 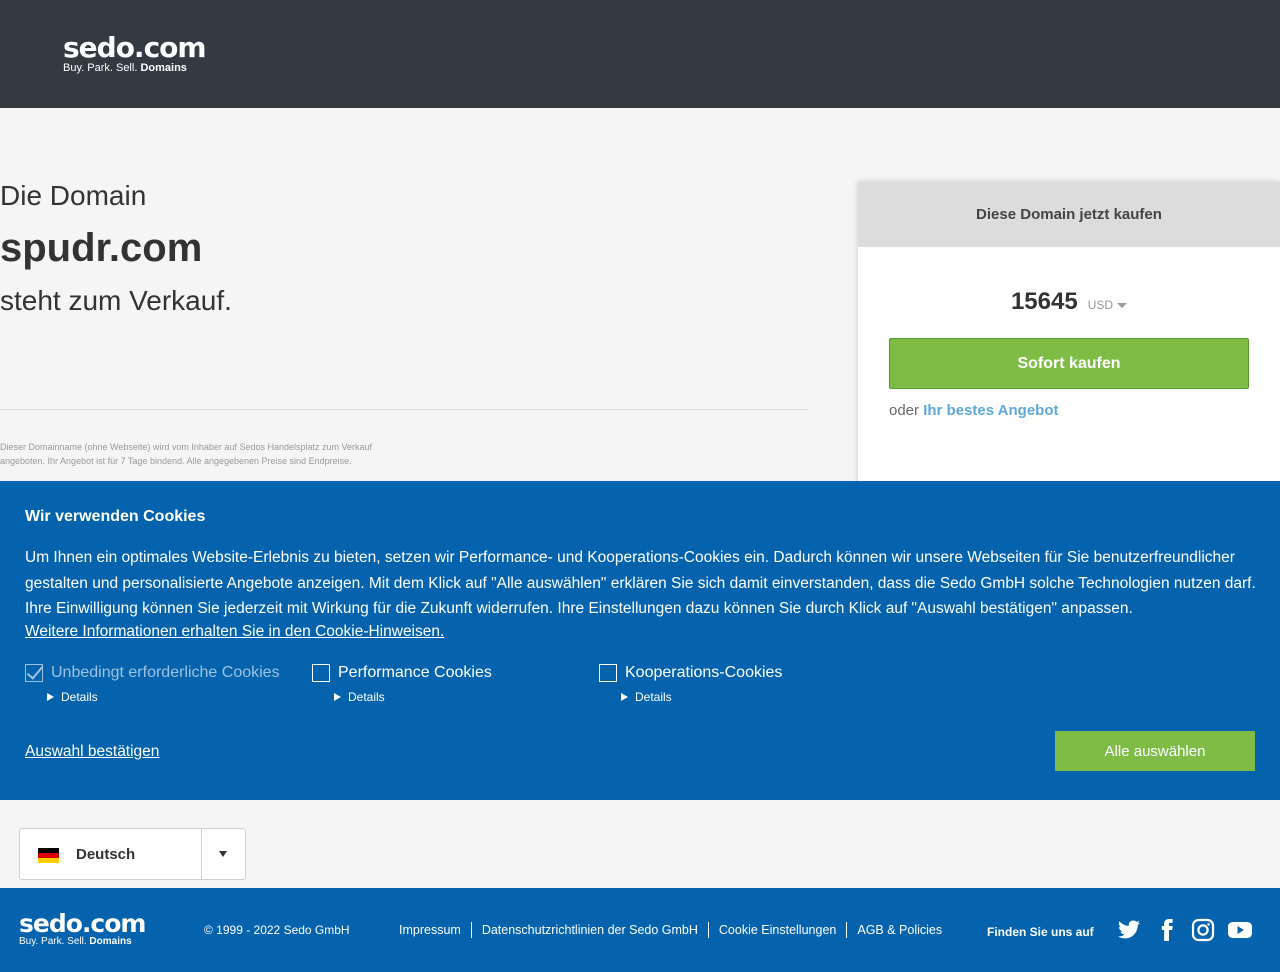 I want to click on language-label: Deutsch, so click(x=106, y=854).